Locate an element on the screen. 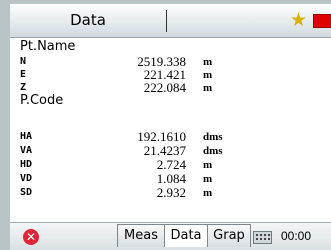  meas-label: SD is located at coordinates (26, 192).